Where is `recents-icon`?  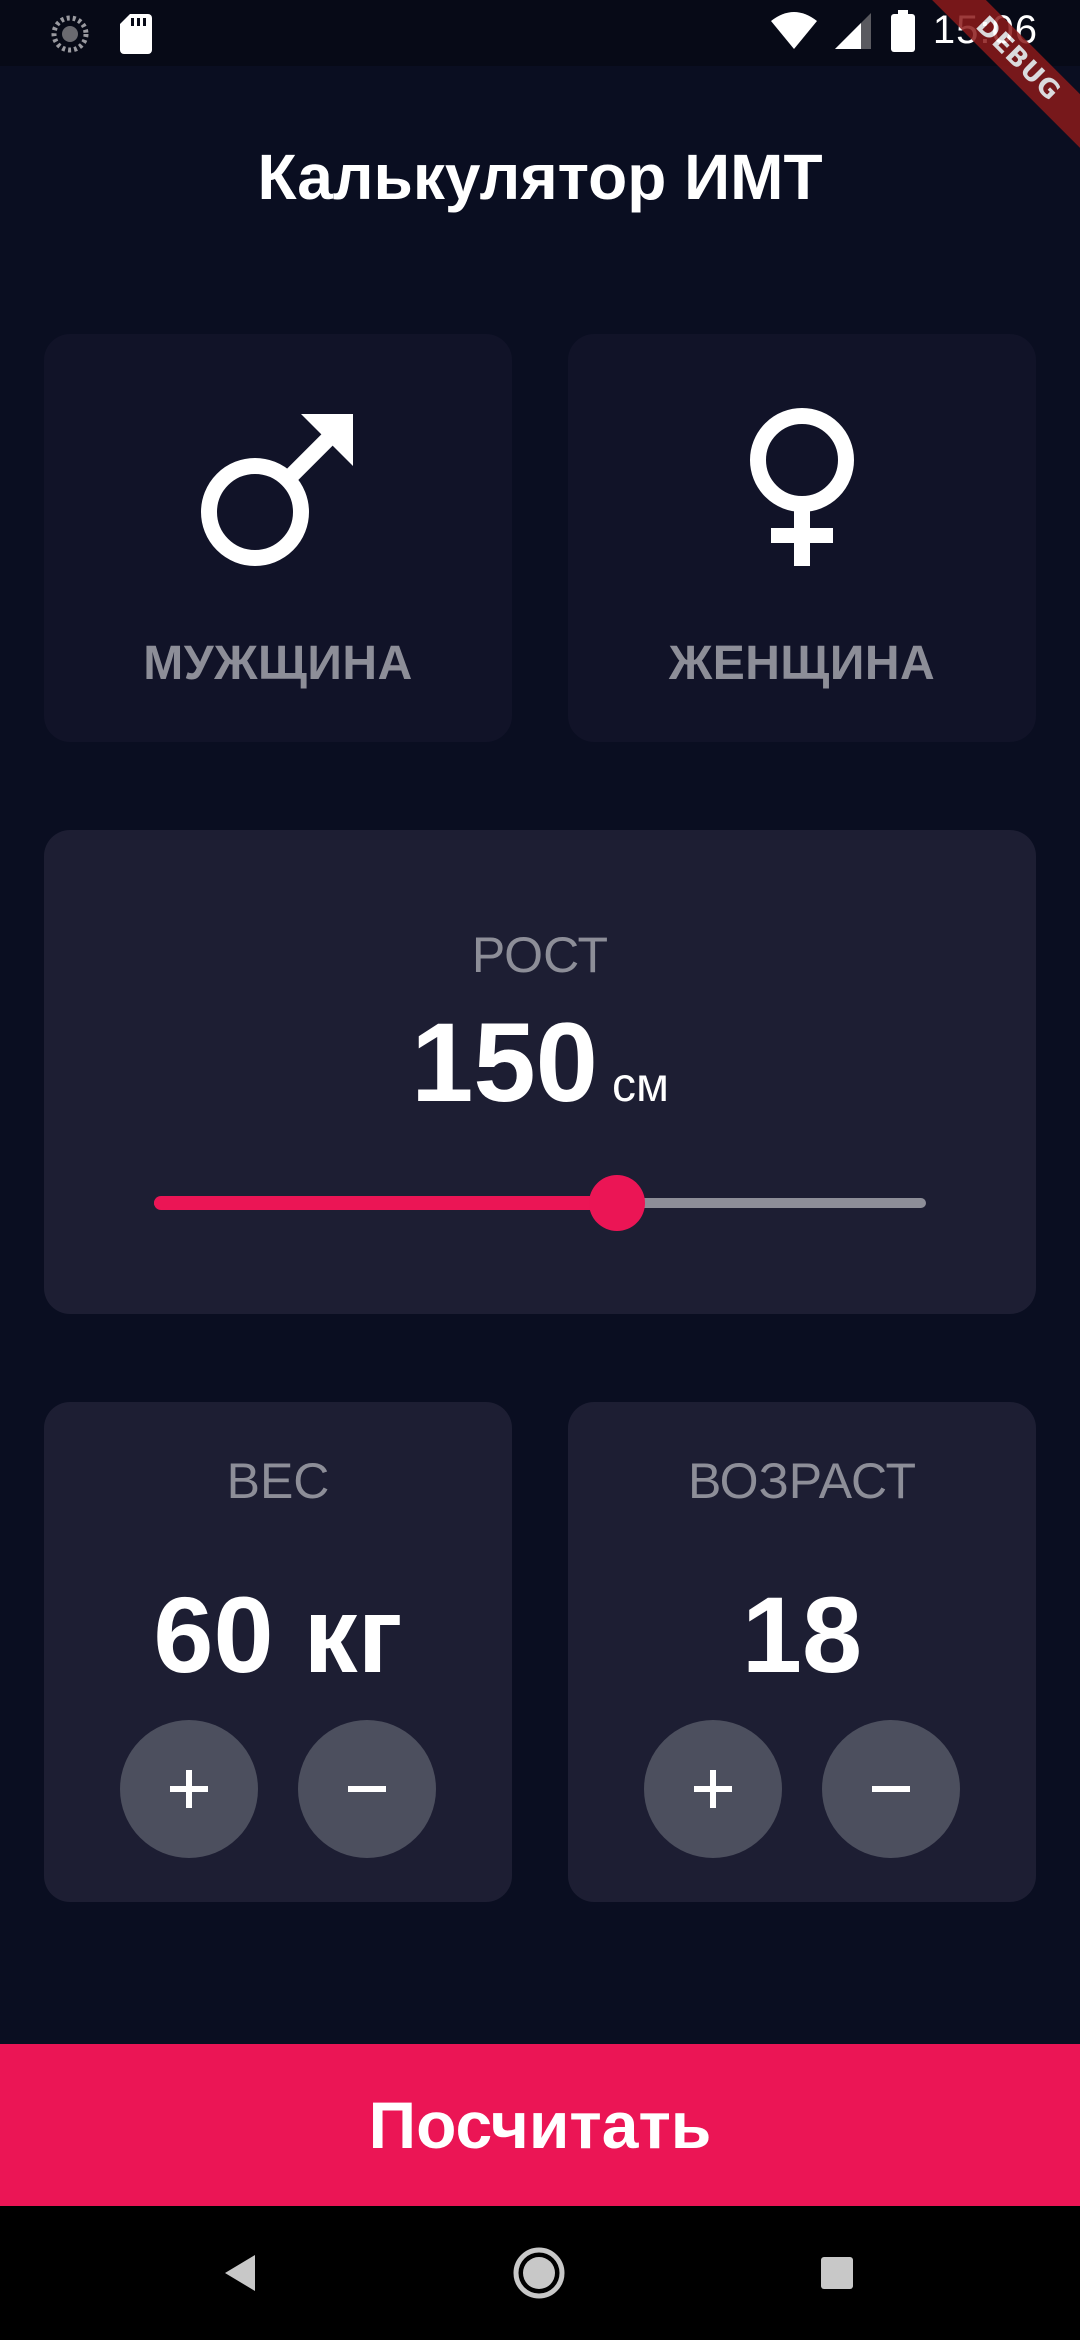
recents-icon is located at coordinates (837, 2273).